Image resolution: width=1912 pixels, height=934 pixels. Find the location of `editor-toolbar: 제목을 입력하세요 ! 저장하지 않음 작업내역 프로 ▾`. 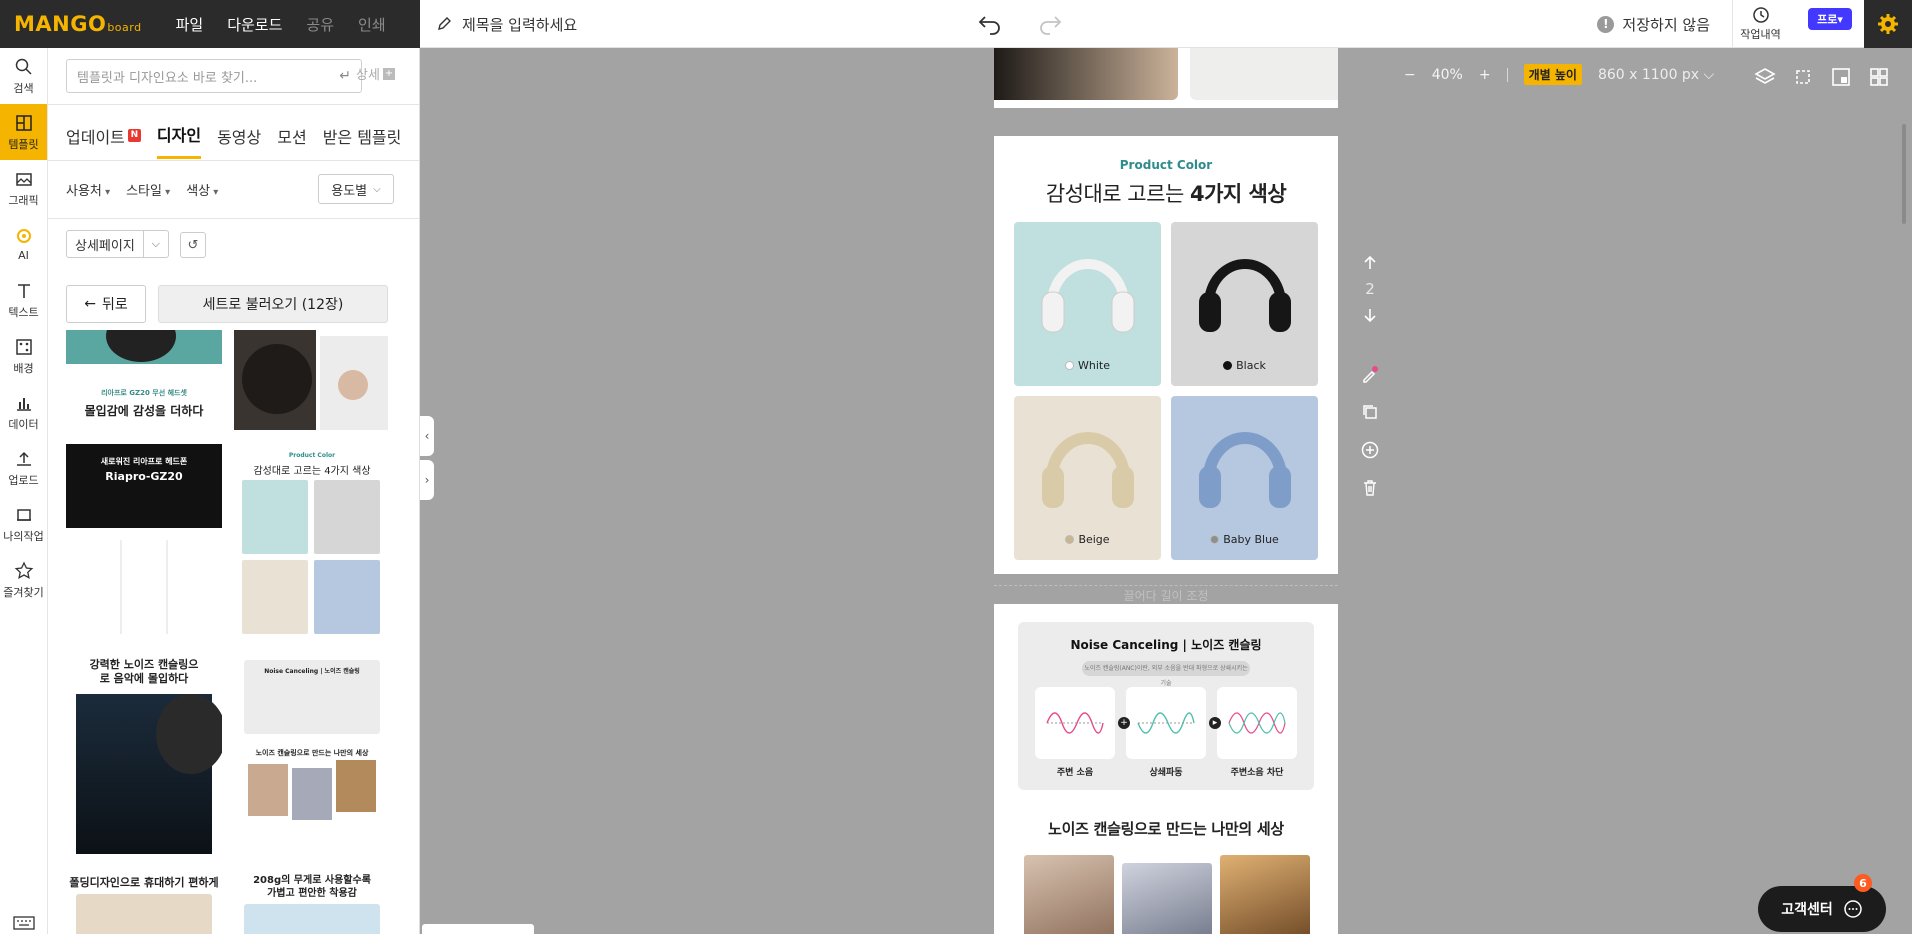

editor-toolbar: 제목을 입력하세요 ! 저장하지 않음 작업내역 프로 ▾ is located at coordinates (1166, 24).